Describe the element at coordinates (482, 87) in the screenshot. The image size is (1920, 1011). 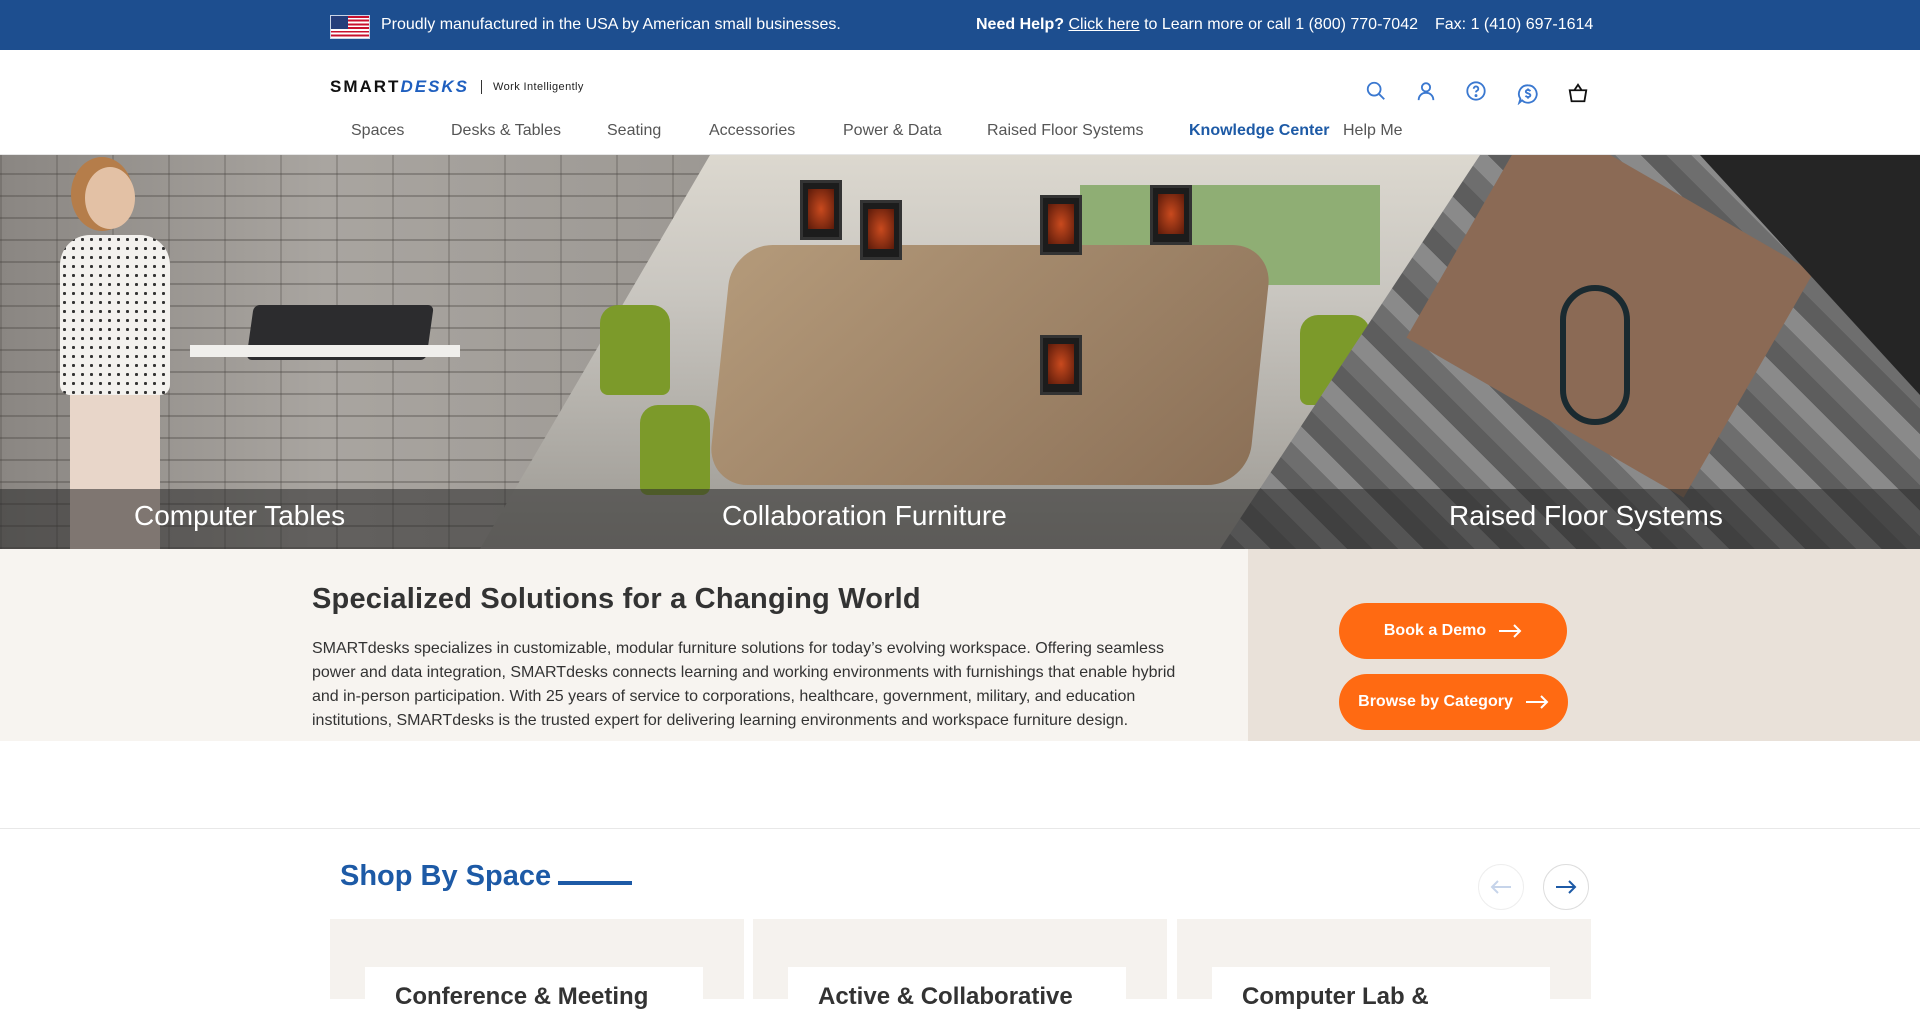
I see `logo-divider` at that location.